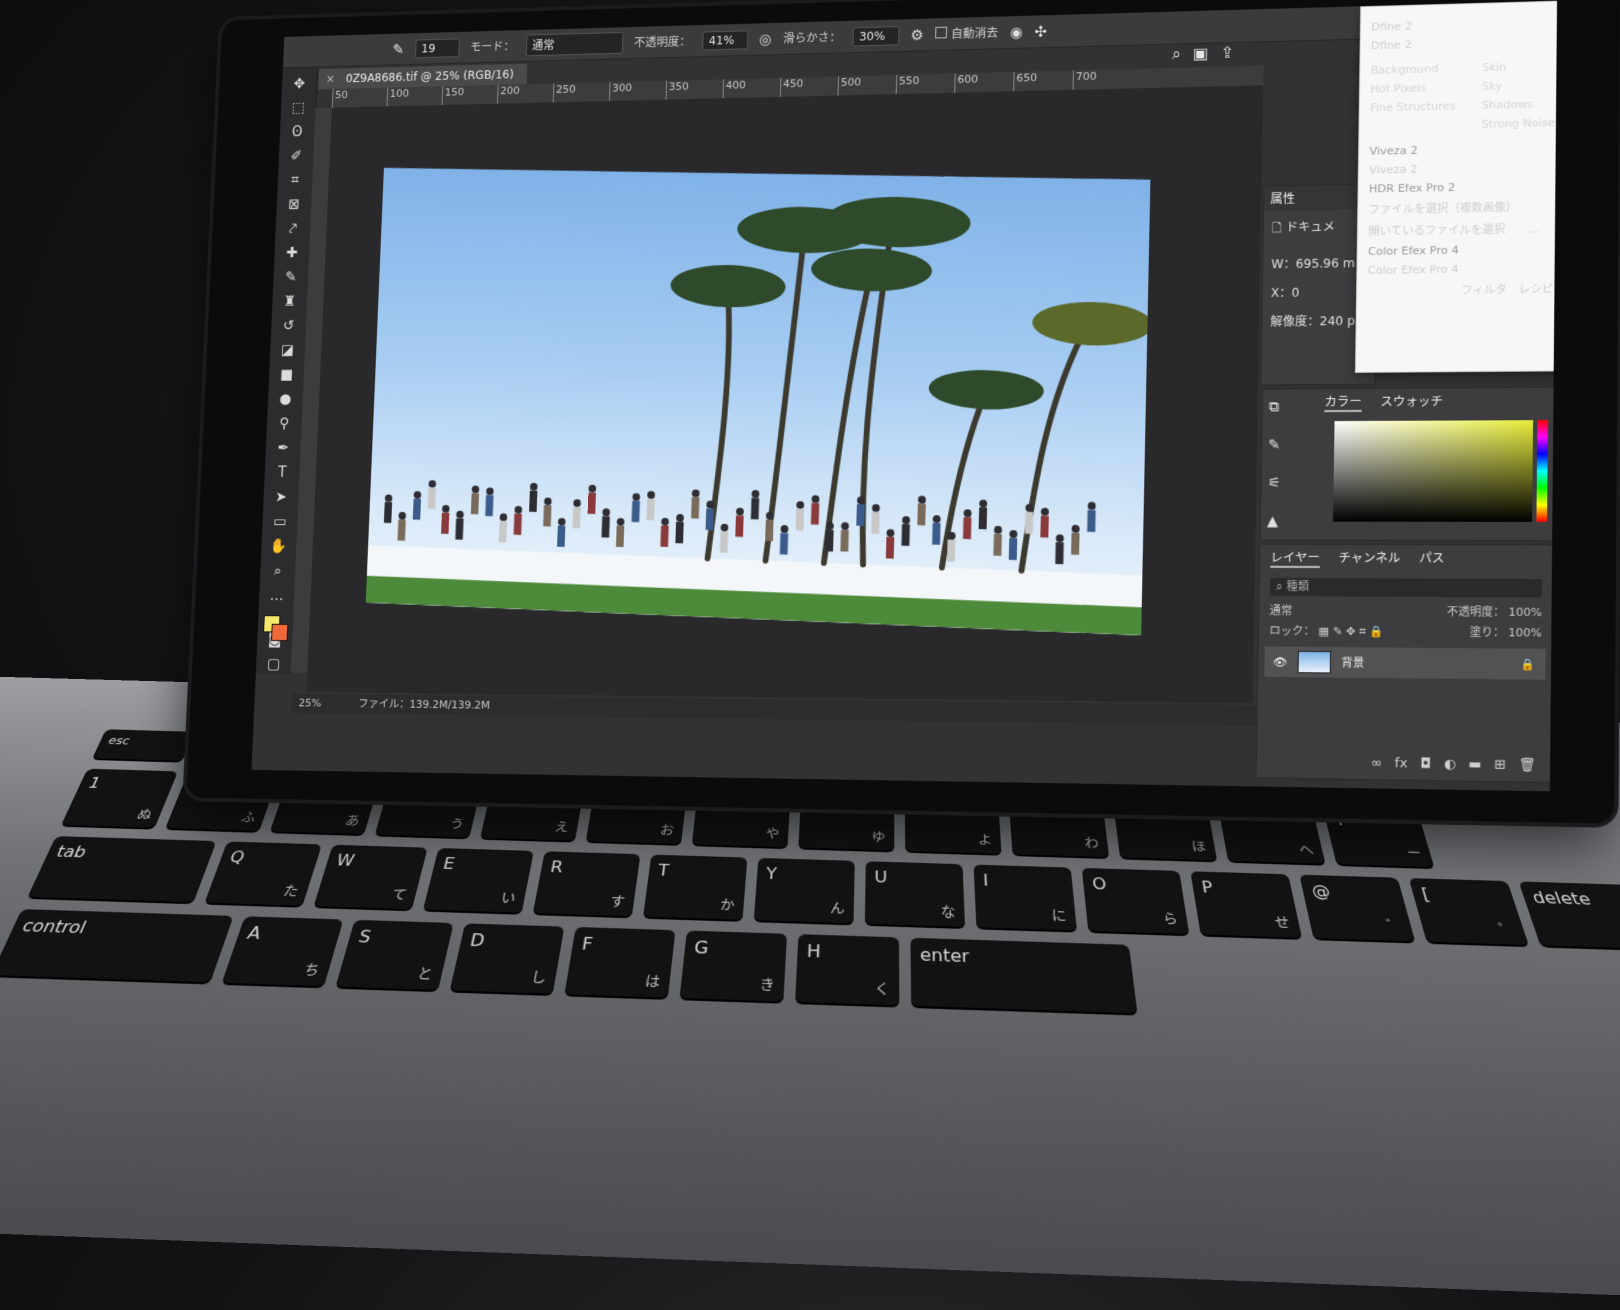 Image resolution: width=1620 pixels, height=1310 pixels. What do you see at coordinates (122, 869) in the screenshot?
I see `keyboard-key: tab` at bounding box center [122, 869].